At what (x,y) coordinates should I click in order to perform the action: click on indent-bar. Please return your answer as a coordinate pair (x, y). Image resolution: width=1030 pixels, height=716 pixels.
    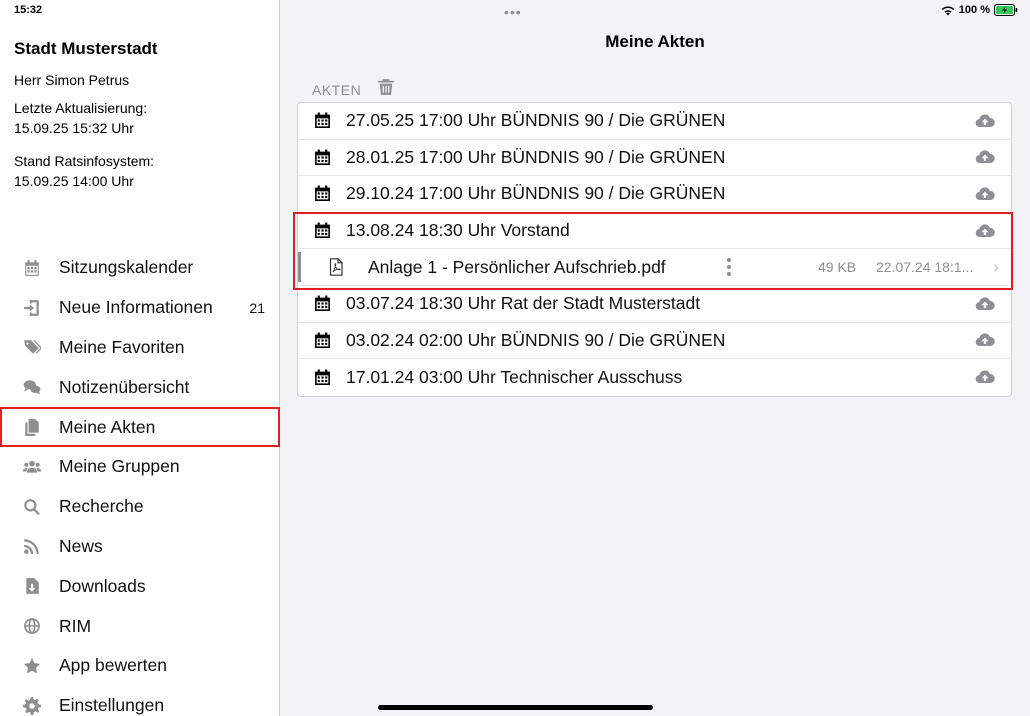
    Looking at the image, I should click on (299, 267).